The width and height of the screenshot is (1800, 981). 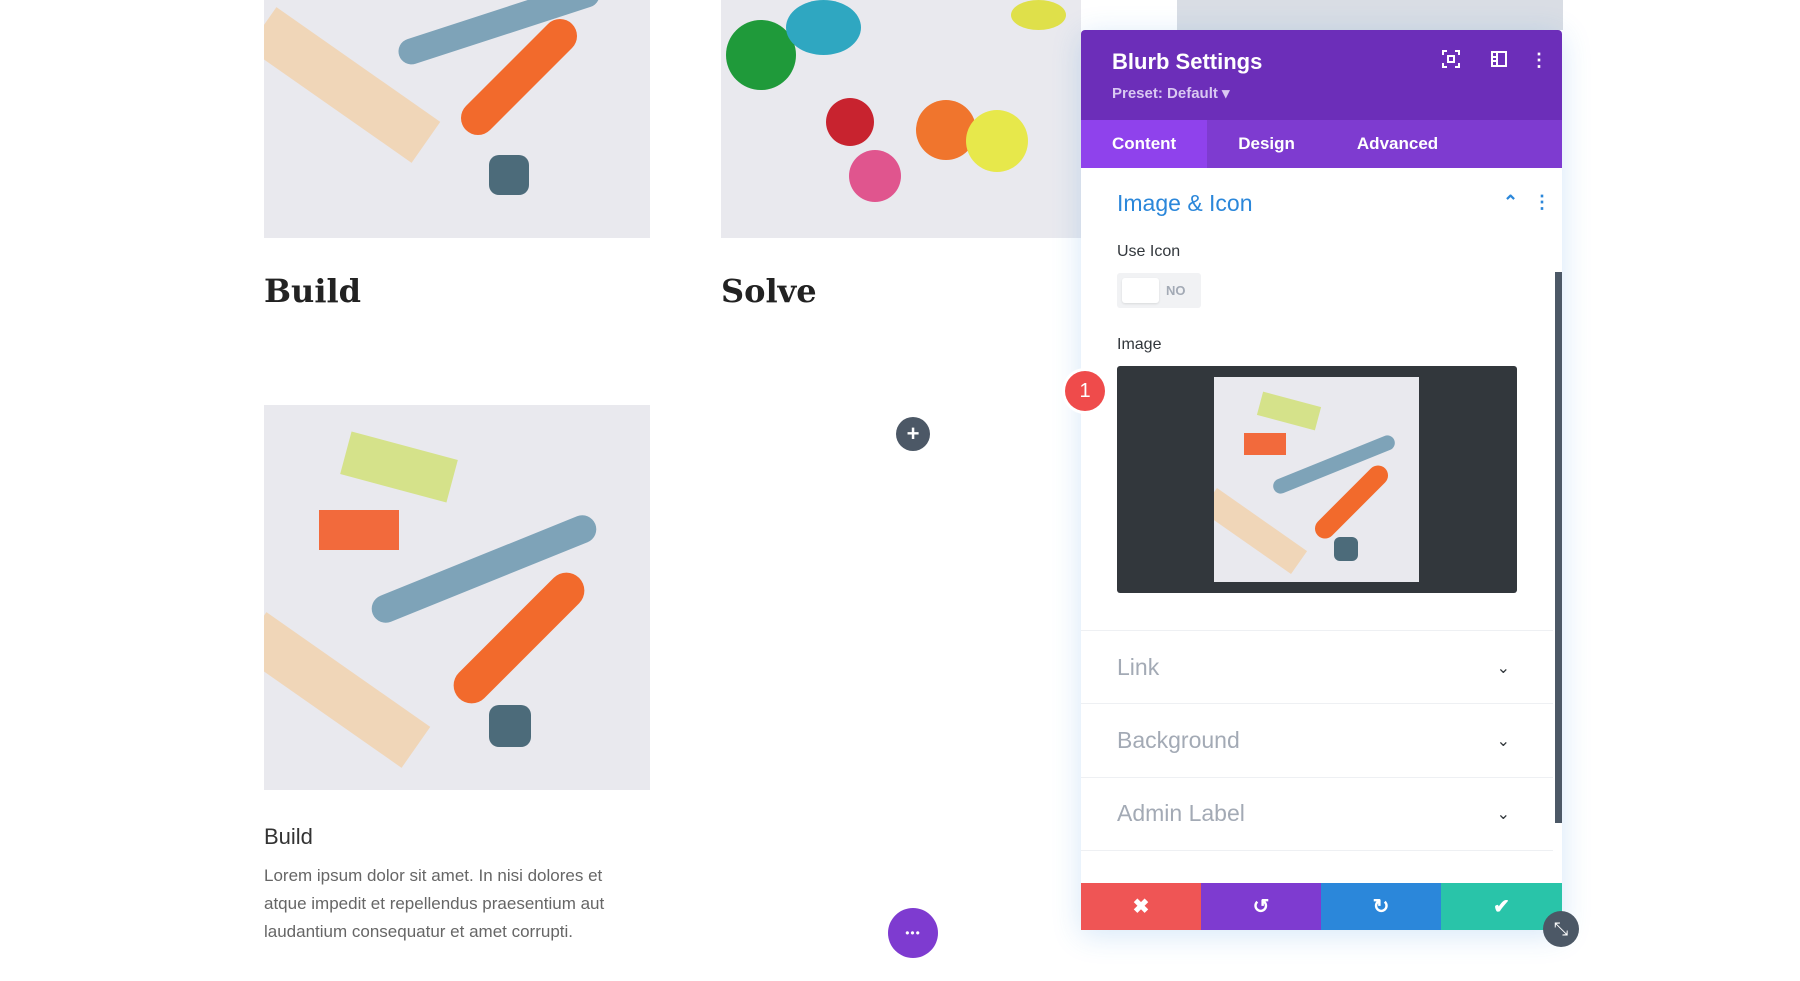 I want to click on blurb-image-partial, so click(x=1370, y=15).